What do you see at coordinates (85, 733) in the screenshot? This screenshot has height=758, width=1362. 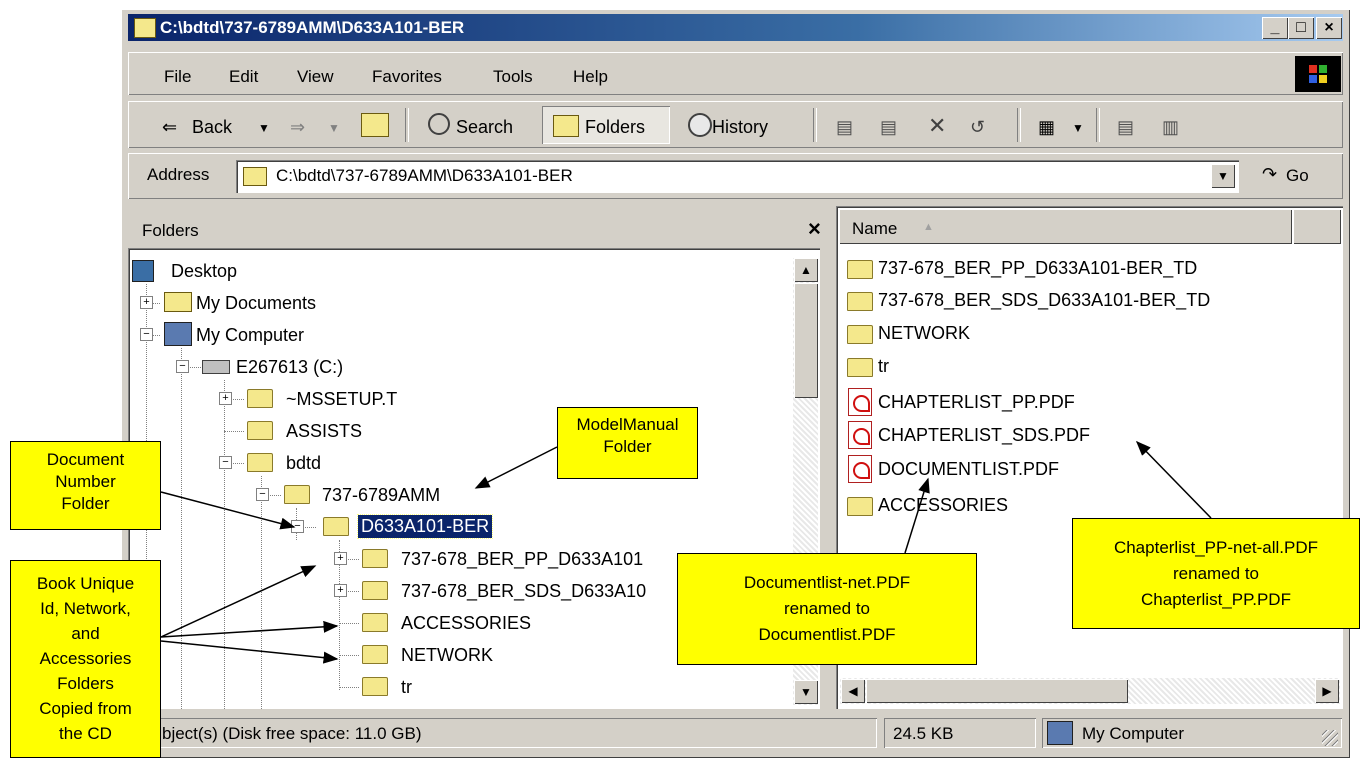 I see `callout-book-line7: the CD` at bounding box center [85, 733].